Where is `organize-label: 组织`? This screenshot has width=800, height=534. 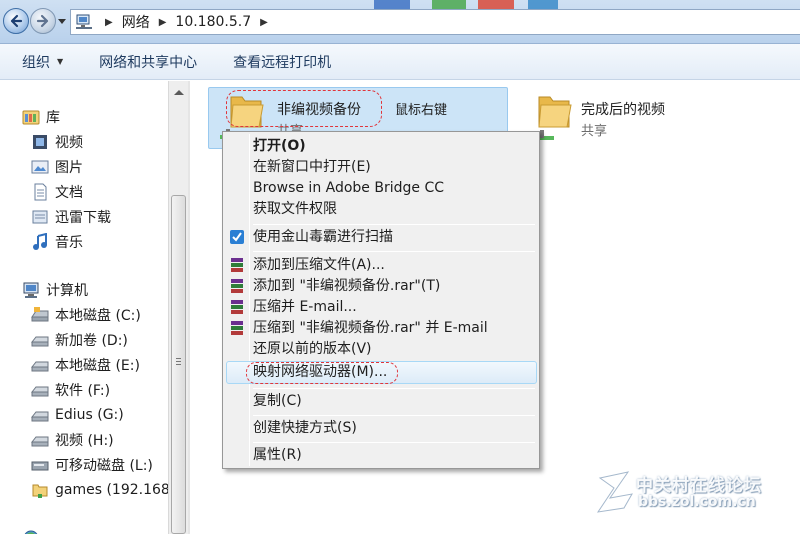 organize-label: 组织 is located at coordinates (36, 62).